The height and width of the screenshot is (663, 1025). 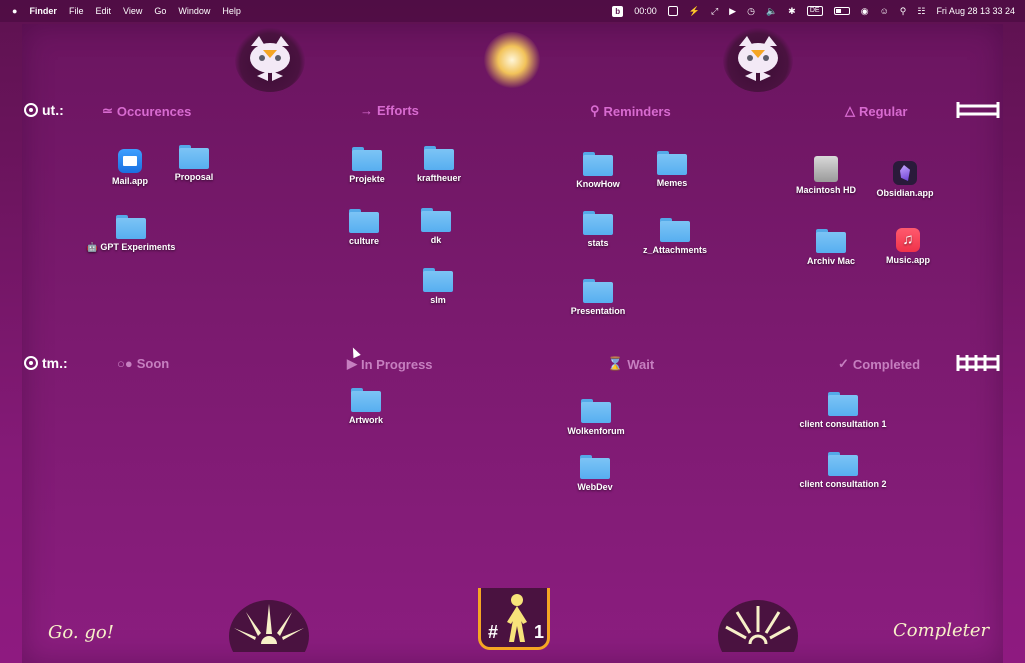 I want to click on menu-help: Help, so click(x=231, y=11).